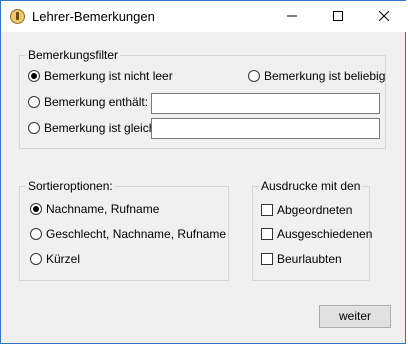 This screenshot has width=408, height=346. I want to click on minimize-button, so click(292, 16).